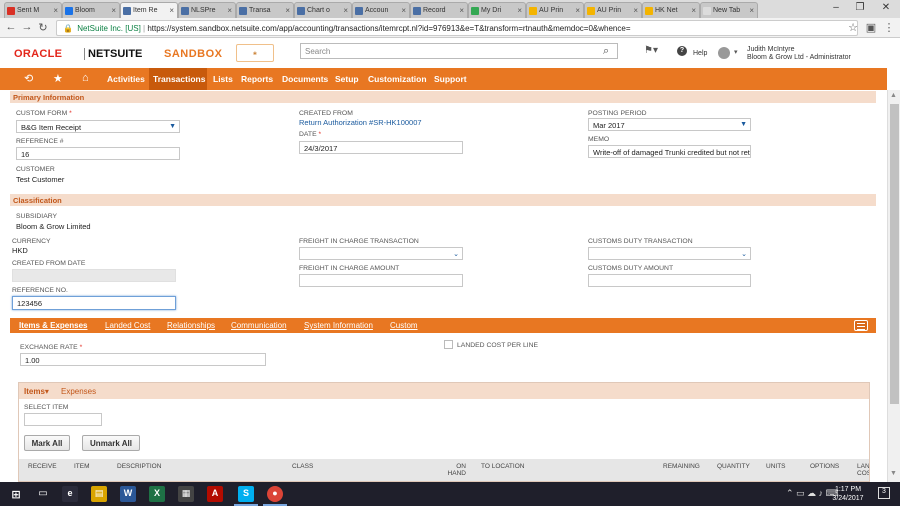 The image size is (900, 506). Describe the element at coordinates (681, 466) in the screenshot. I see `col-remaining: REMAINING` at that location.